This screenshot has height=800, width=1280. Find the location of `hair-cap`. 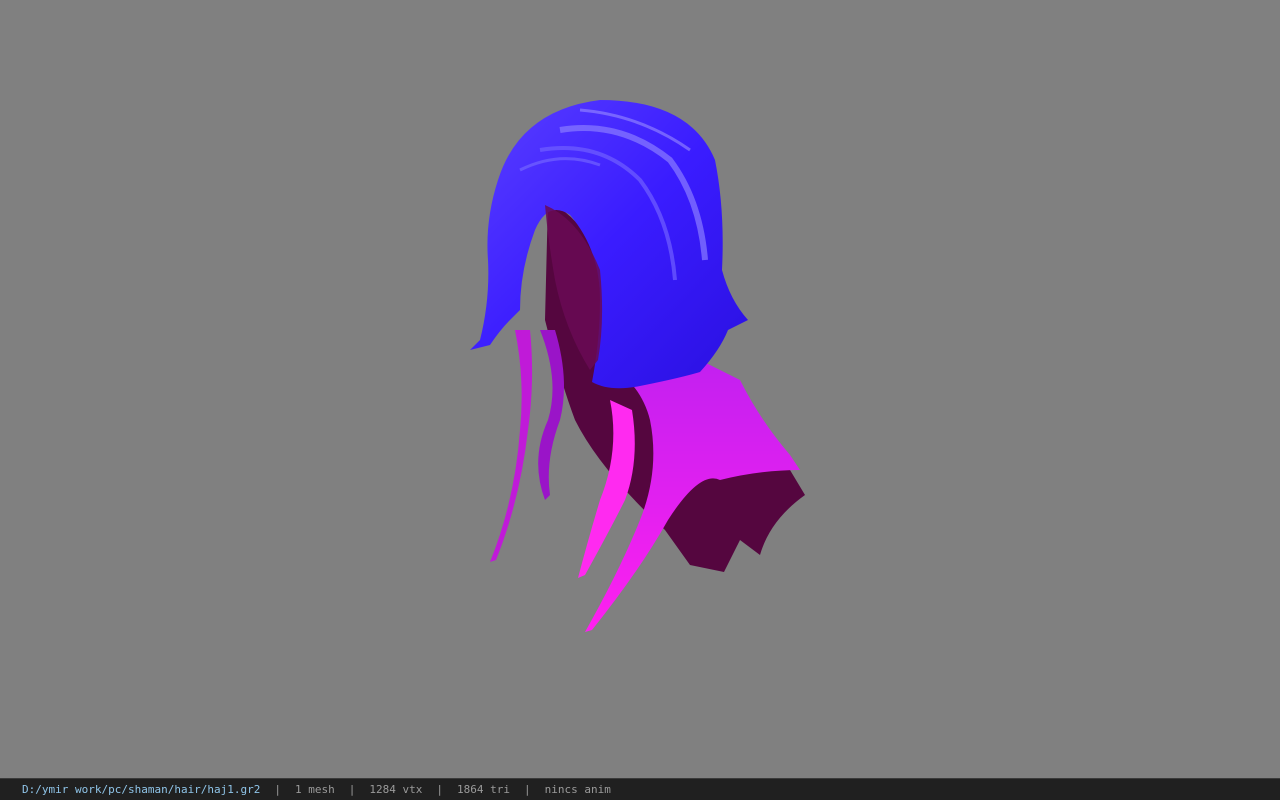

hair-cap is located at coordinates (609, 244).